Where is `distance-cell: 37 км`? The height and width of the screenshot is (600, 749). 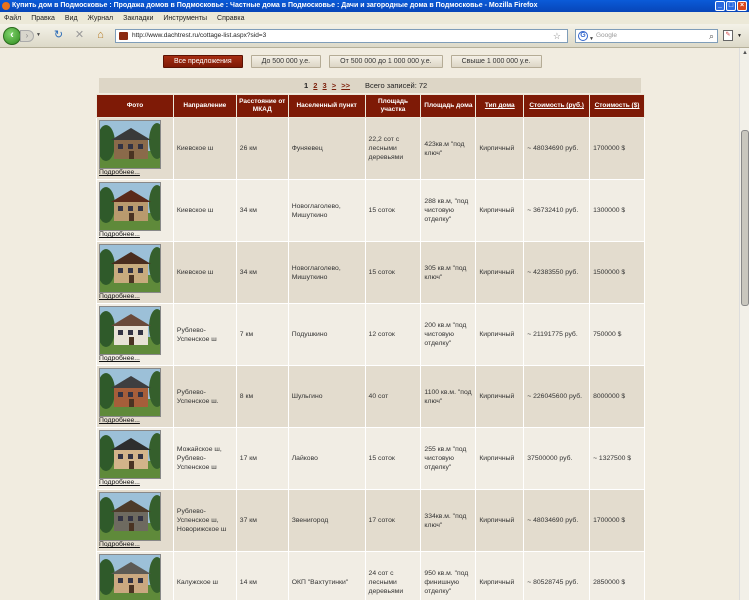 distance-cell: 37 км is located at coordinates (262, 520).